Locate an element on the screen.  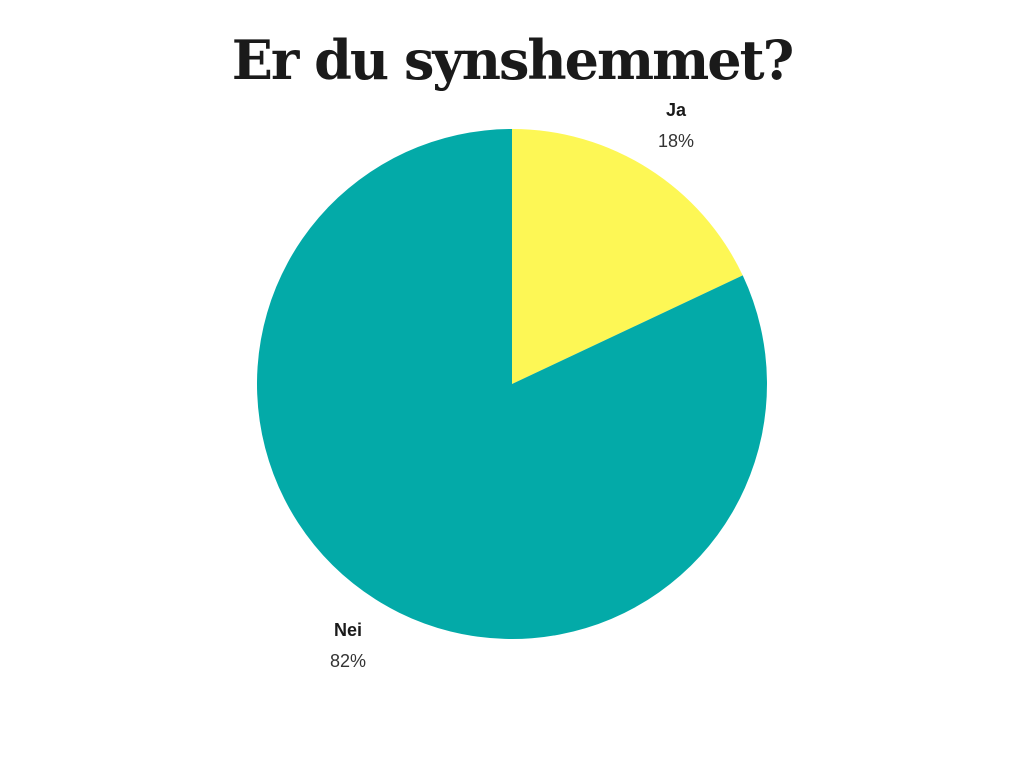
slice-value-ja: 18% is located at coordinates (676, 141).